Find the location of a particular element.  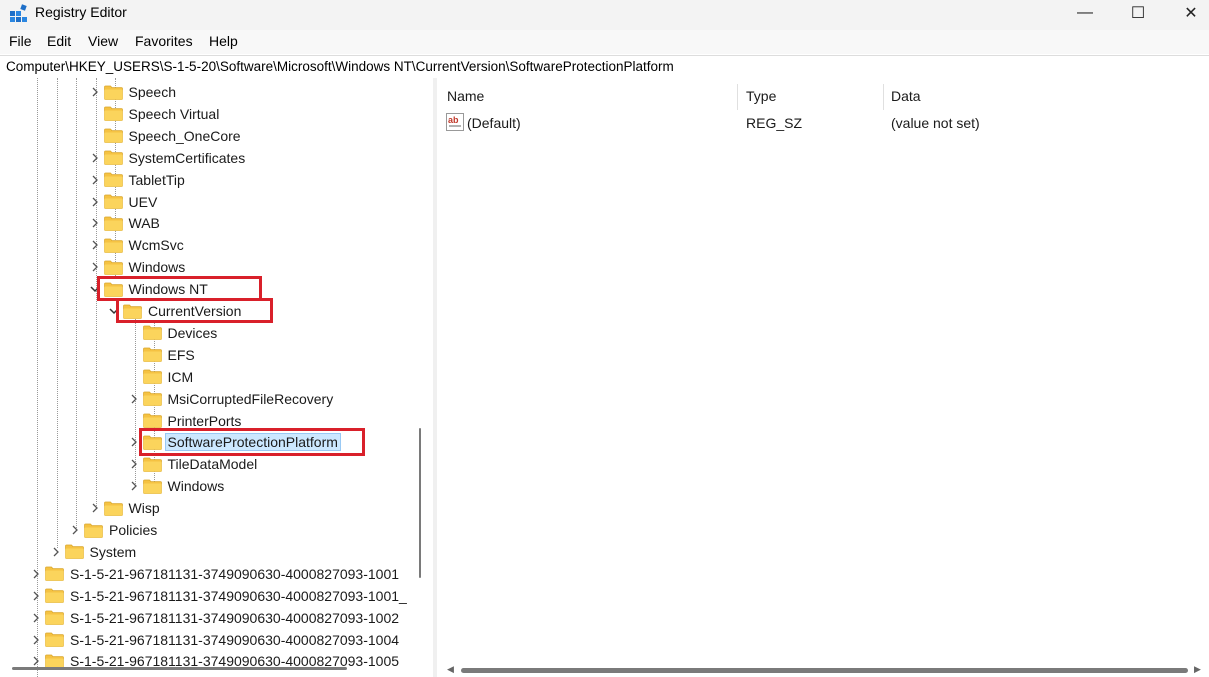

tree-item-label: ICM is located at coordinates (181, 377).